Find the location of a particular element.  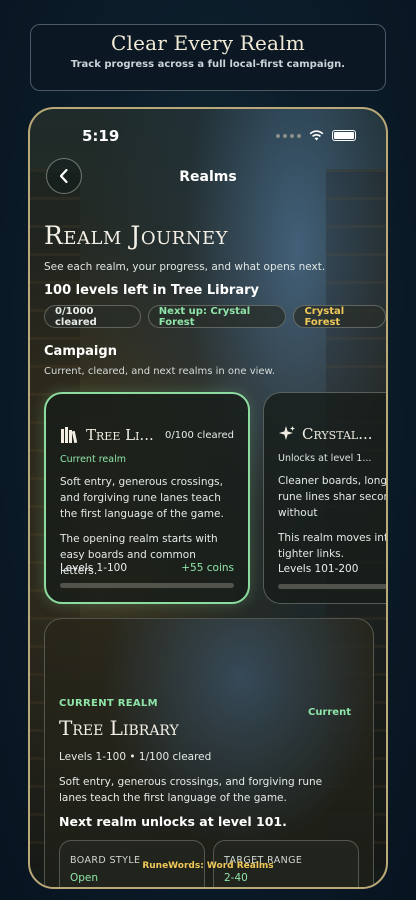

realm-card-reward: +55 coins is located at coordinates (207, 568).